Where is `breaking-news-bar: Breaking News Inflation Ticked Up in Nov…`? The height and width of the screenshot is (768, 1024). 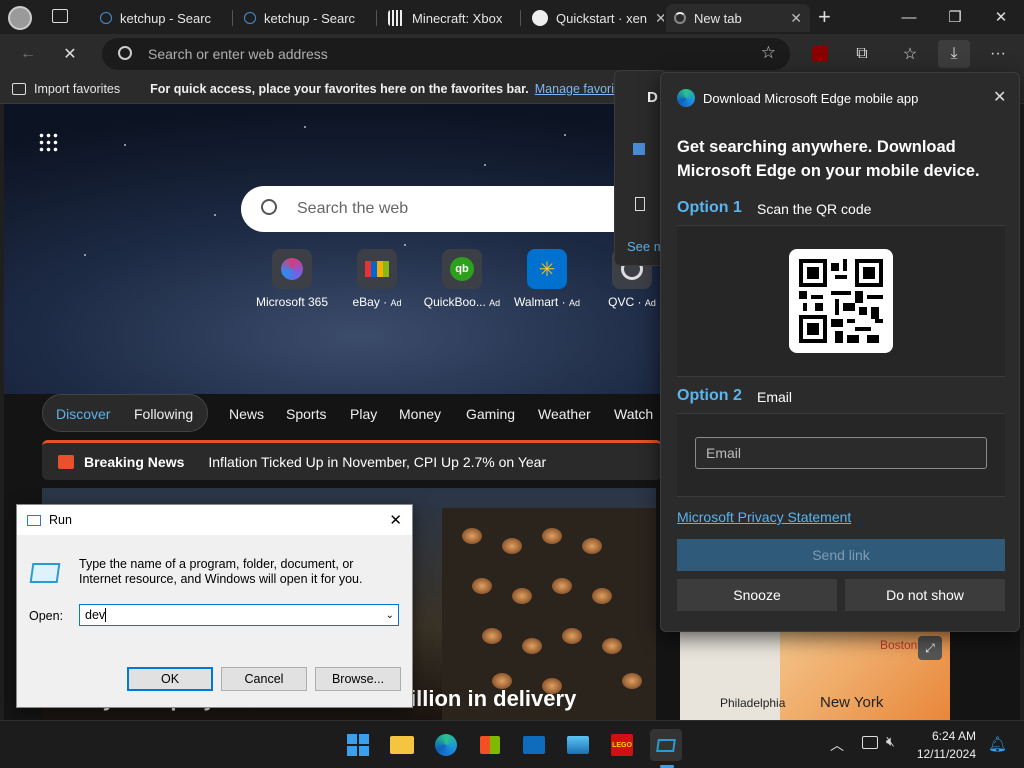 breaking-news-bar: Breaking News Inflation Ticked Up in Nov… is located at coordinates (352, 460).